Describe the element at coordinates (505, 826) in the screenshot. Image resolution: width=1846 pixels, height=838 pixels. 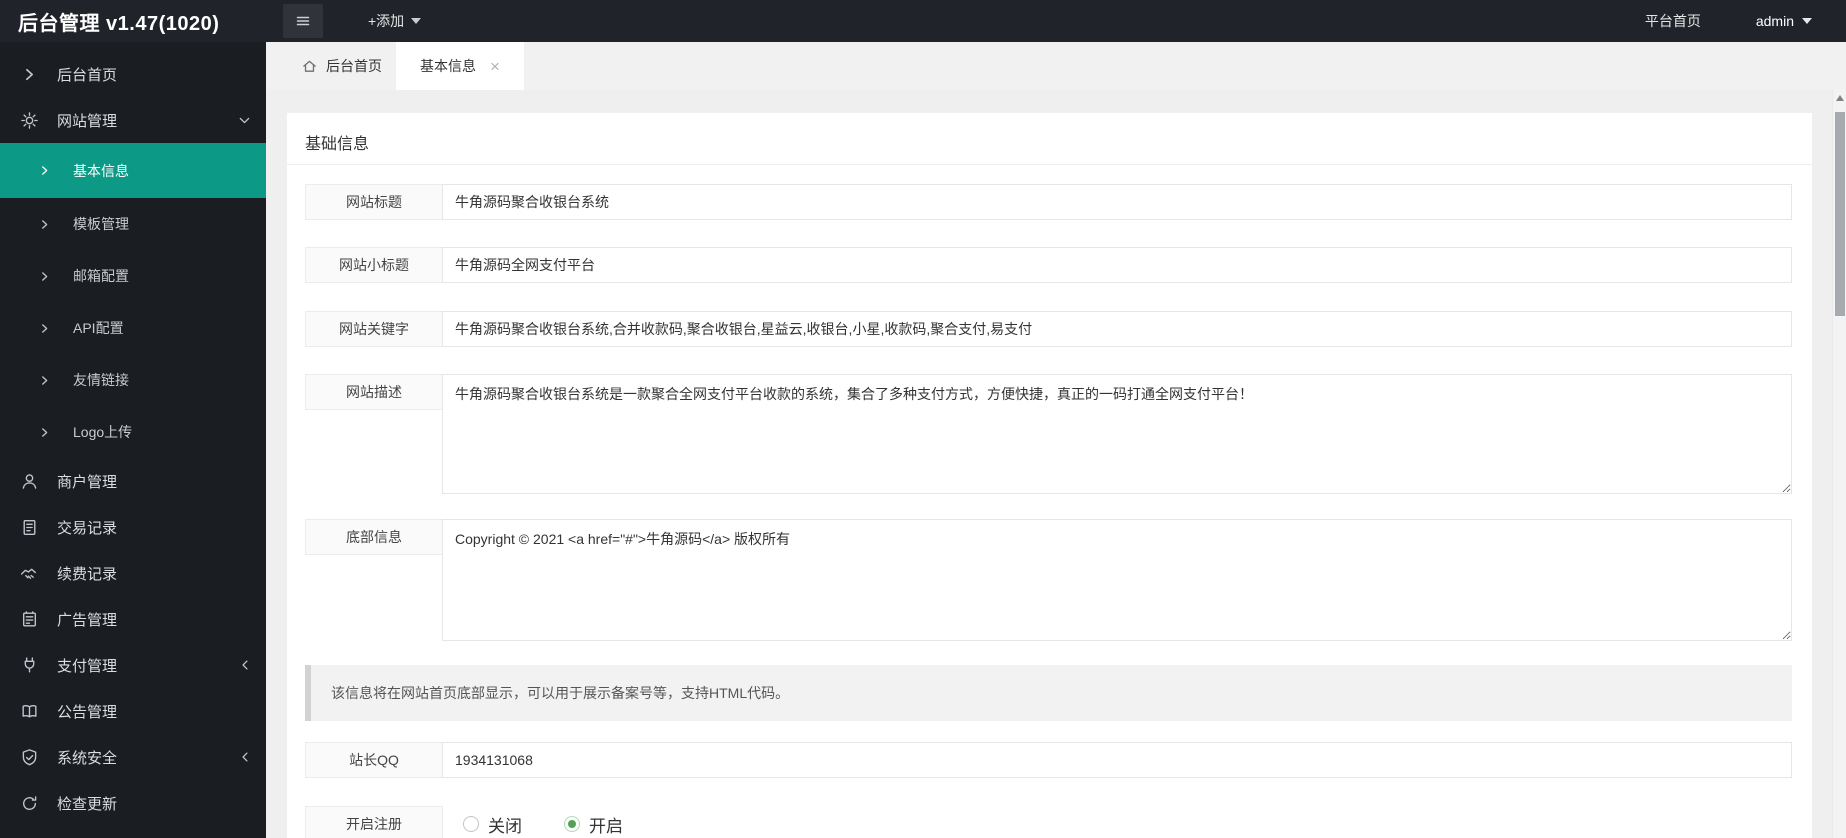
I see `radio-option-label: 关闭` at that location.